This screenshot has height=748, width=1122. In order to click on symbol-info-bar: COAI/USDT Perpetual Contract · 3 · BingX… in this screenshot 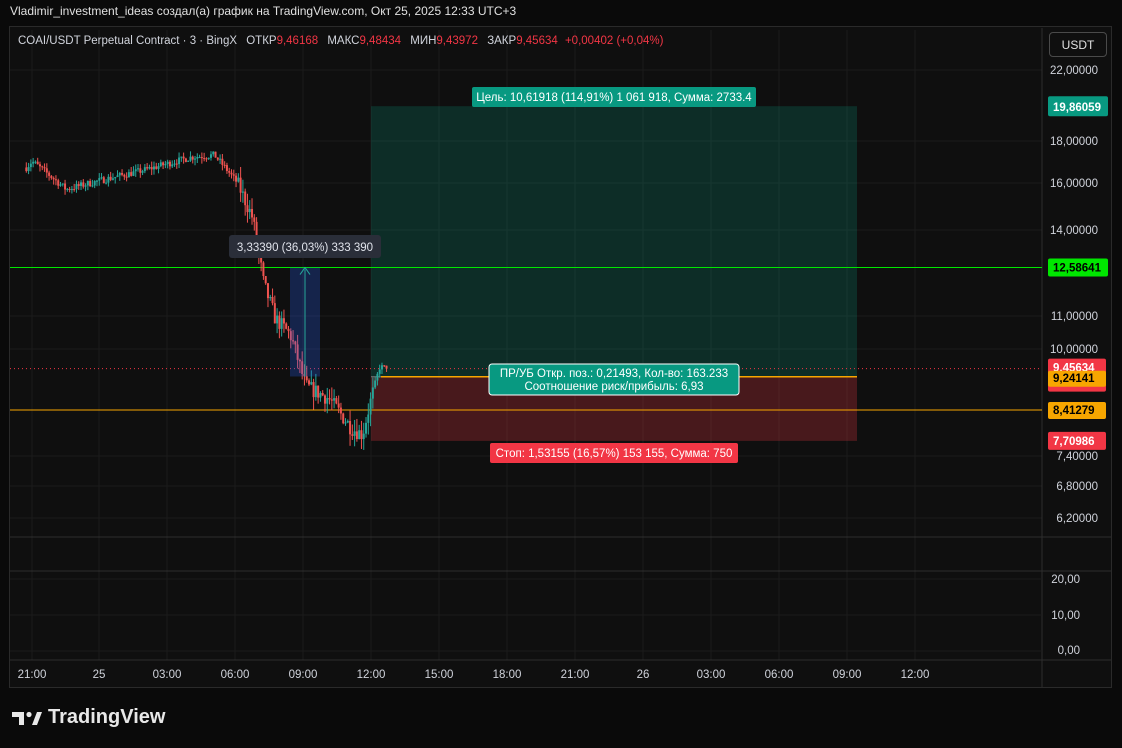, I will do `click(340, 41)`.